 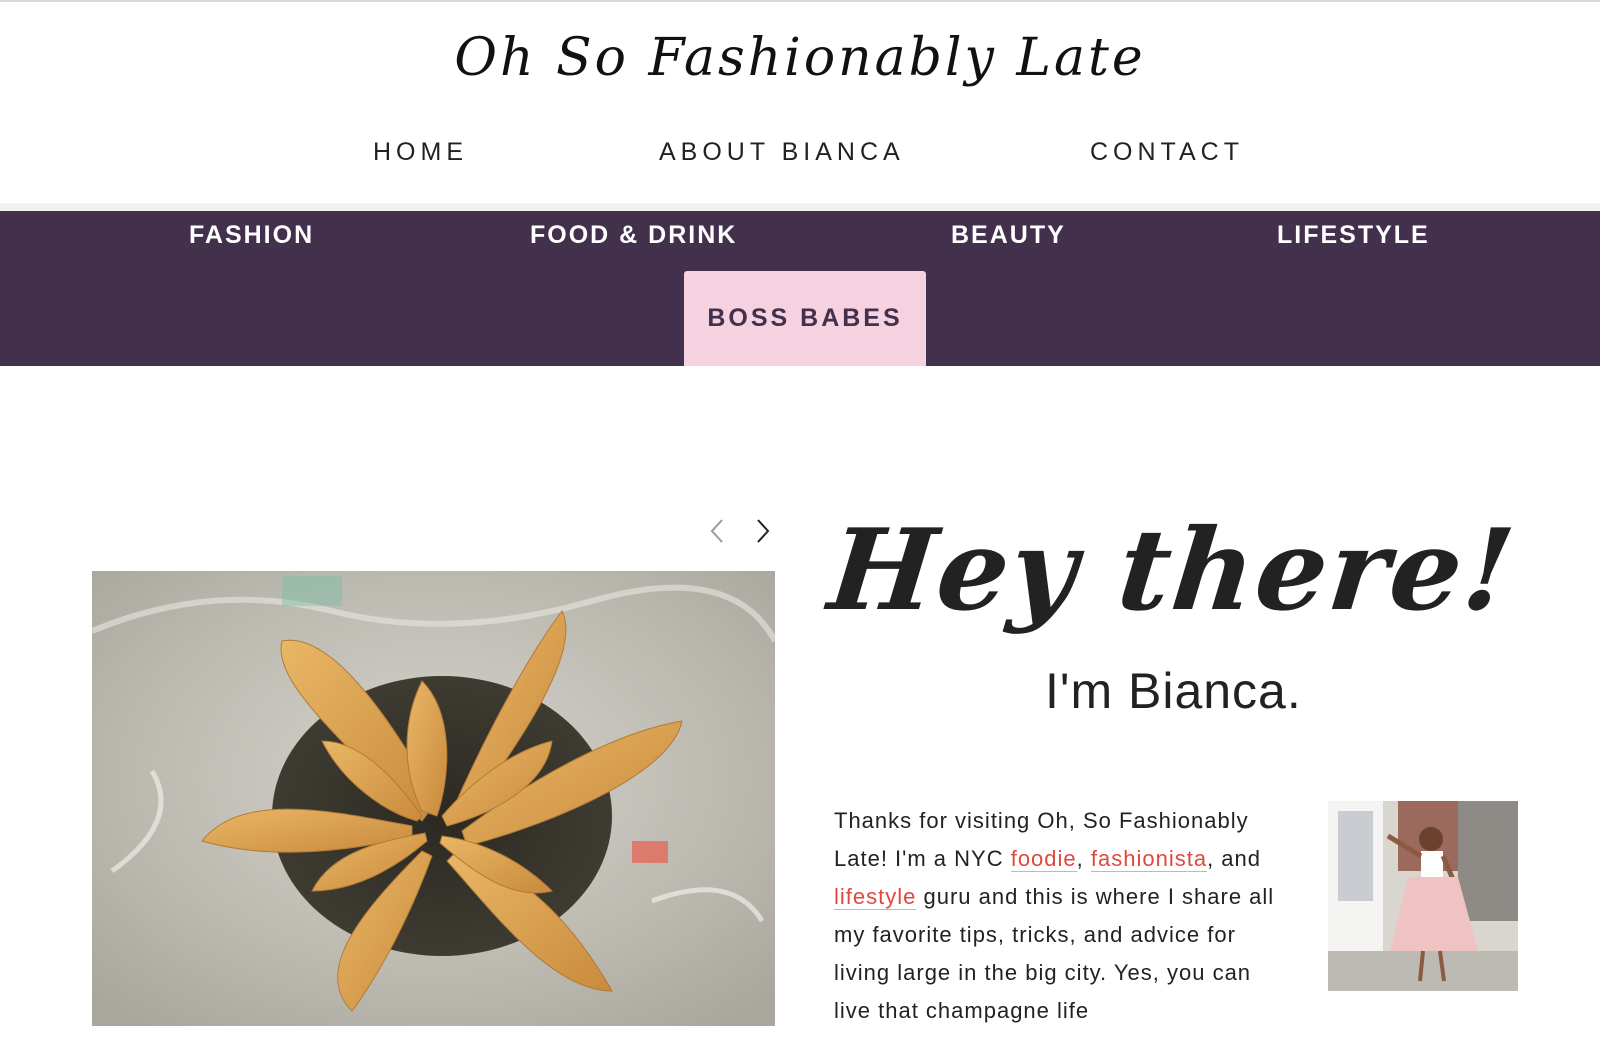 I want to click on nav-home-link: HOME, so click(x=420, y=152).